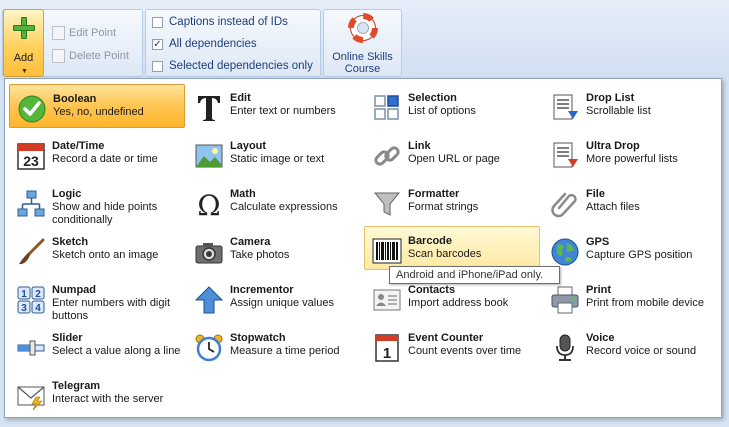 The image size is (729, 427). Describe the element at coordinates (645, 303) in the screenshot. I see `print-desc: Print from mobile device` at that location.